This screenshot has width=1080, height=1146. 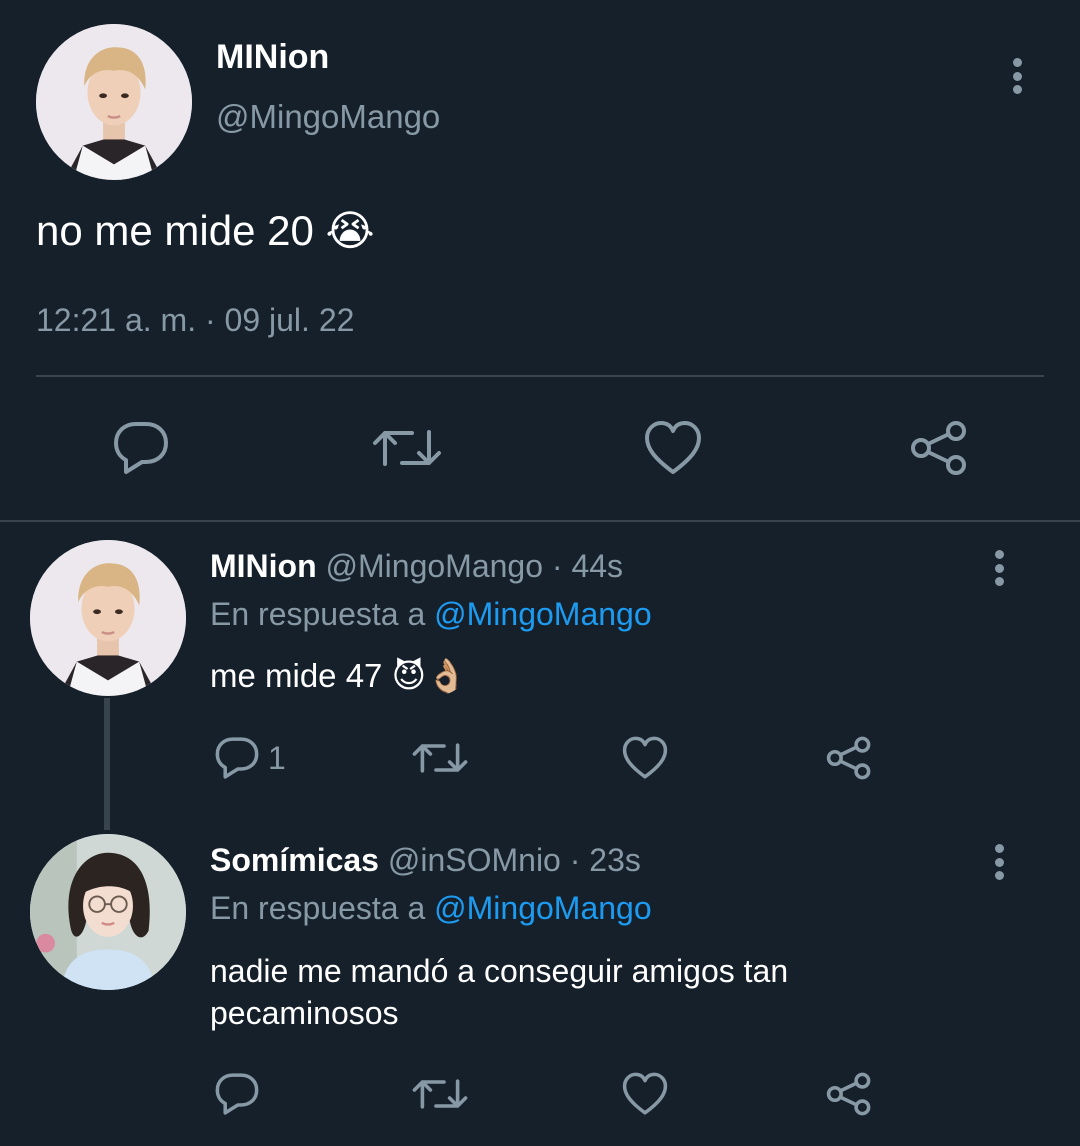 What do you see at coordinates (263, 566) in the screenshot?
I see `reply-1-display-name: MINion` at bounding box center [263, 566].